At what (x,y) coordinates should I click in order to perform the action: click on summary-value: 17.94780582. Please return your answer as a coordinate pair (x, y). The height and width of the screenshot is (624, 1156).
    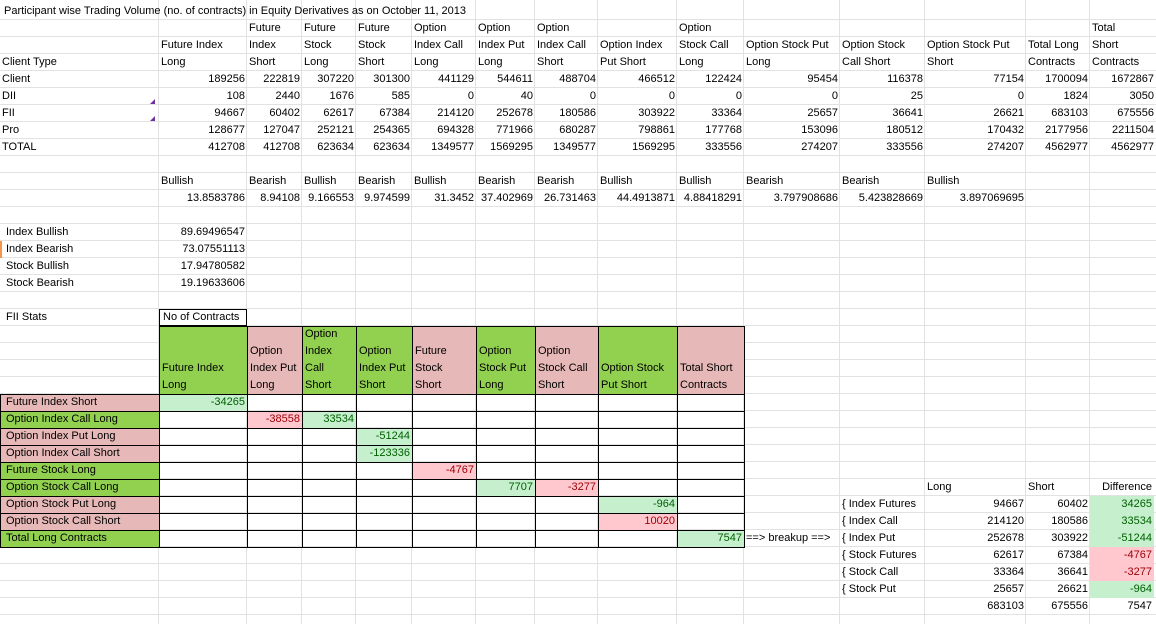
    Looking at the image, I should click on (212, 266).